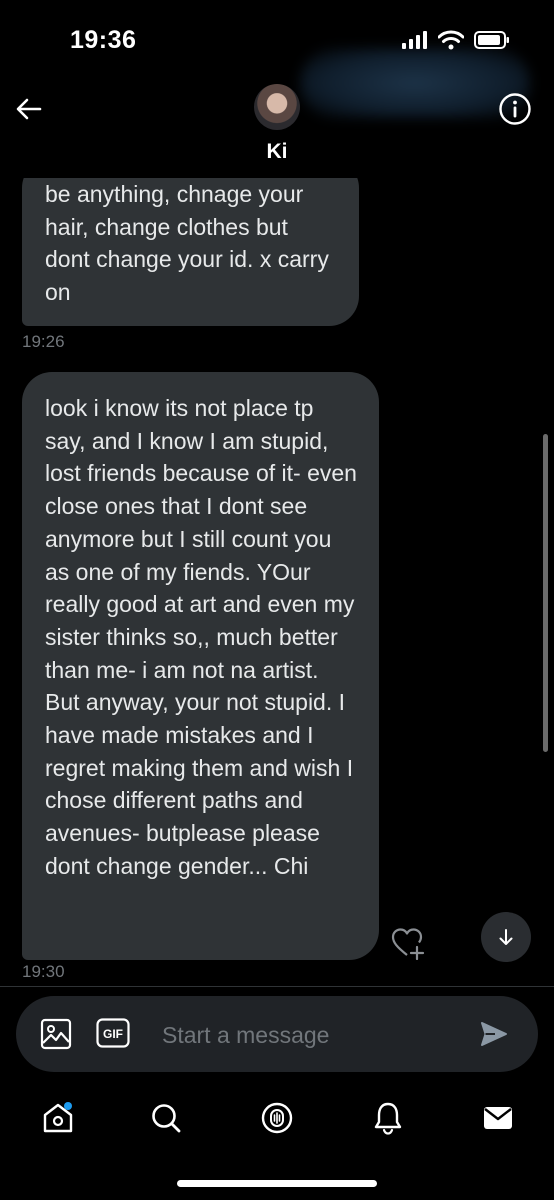  I want to click on contact-name: Ki, so click(277, 152).